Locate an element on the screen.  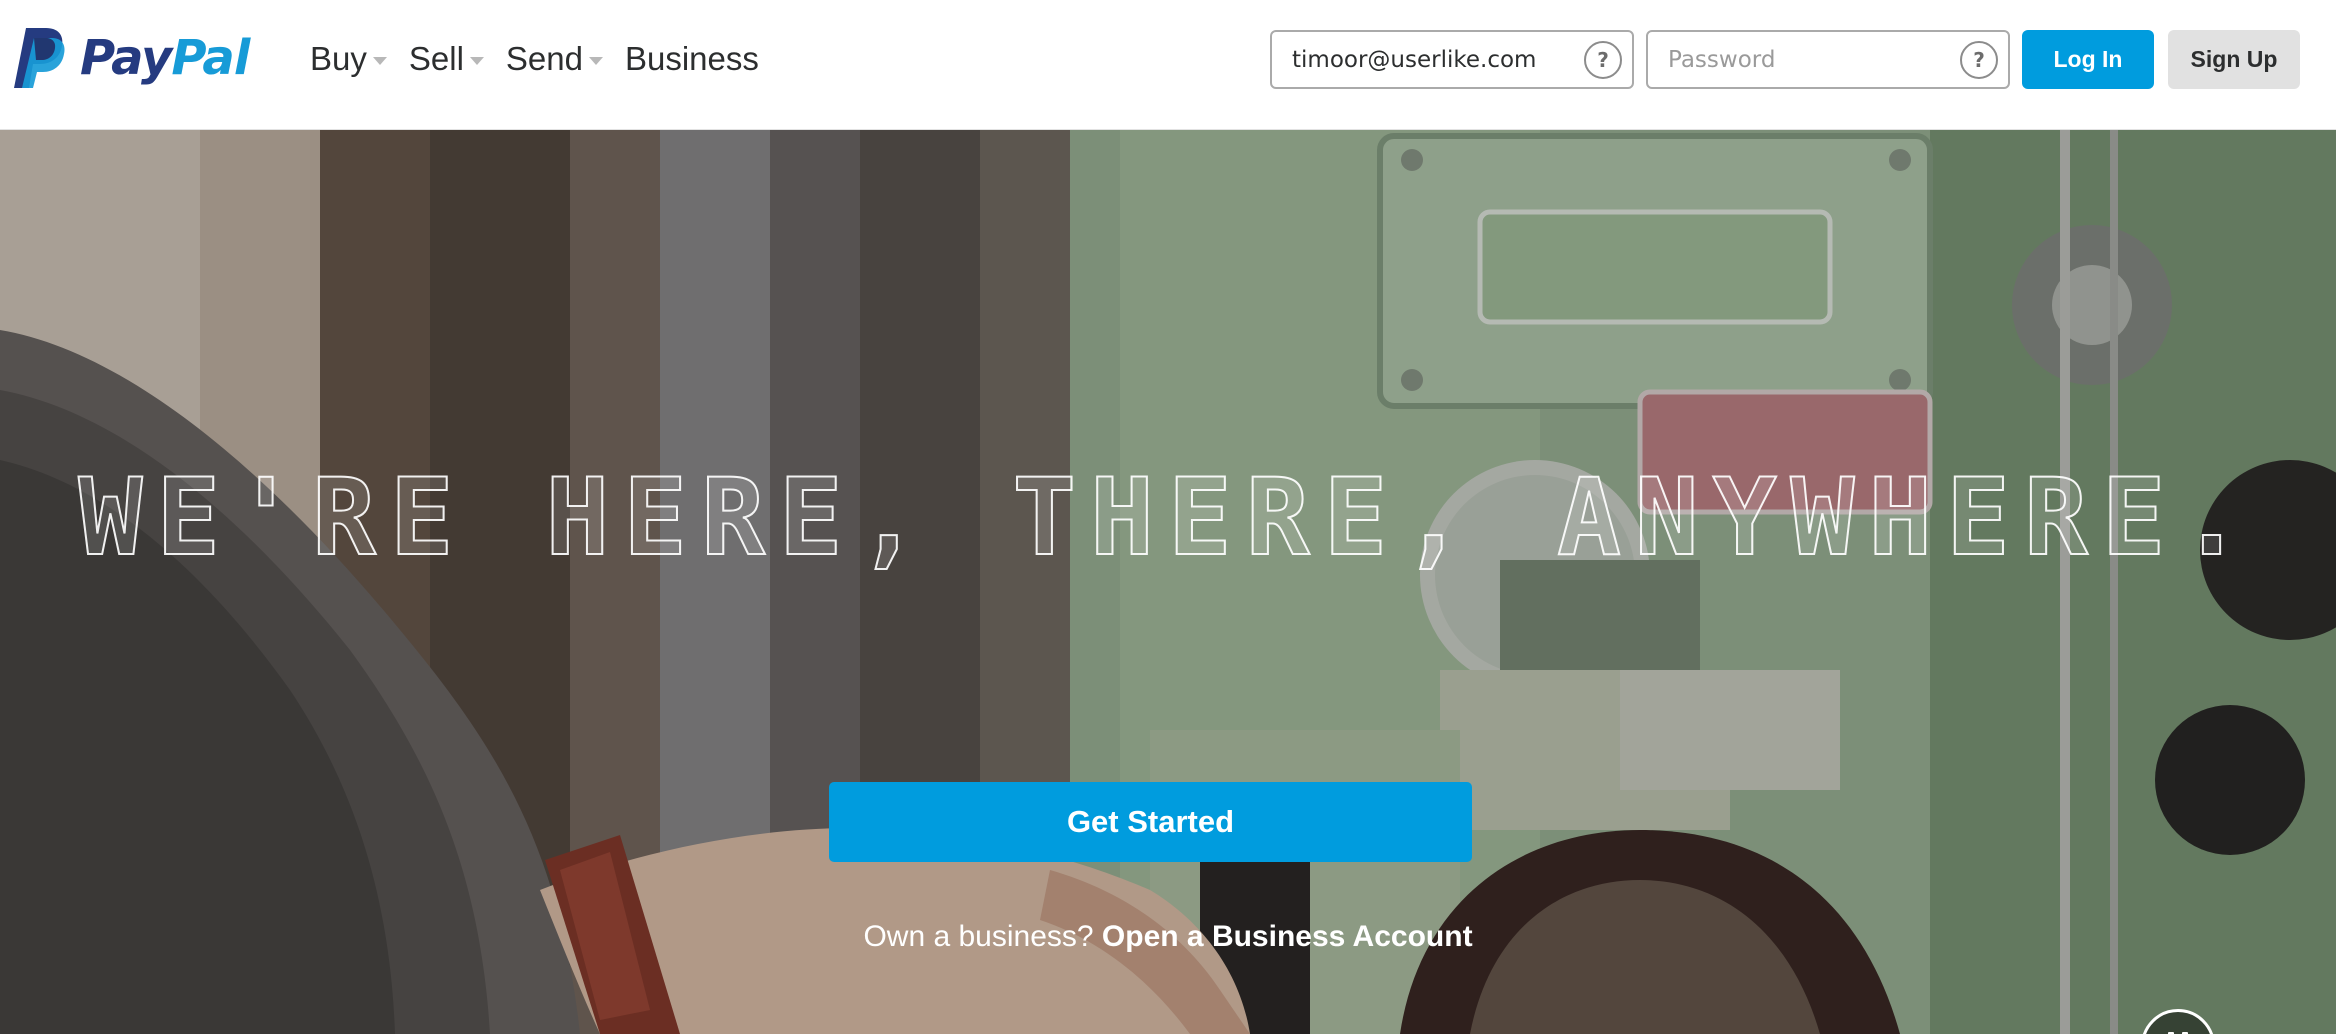
password-field-wrapper: ? is located at coordinates (1828, 59).